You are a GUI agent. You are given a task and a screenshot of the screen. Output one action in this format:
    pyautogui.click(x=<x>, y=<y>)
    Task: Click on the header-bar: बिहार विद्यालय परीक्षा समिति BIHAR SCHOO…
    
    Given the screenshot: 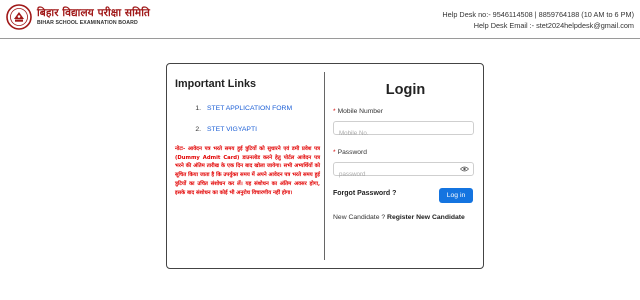 What is the action you would take?
    pyautogui.click(x=320, y=19)
    